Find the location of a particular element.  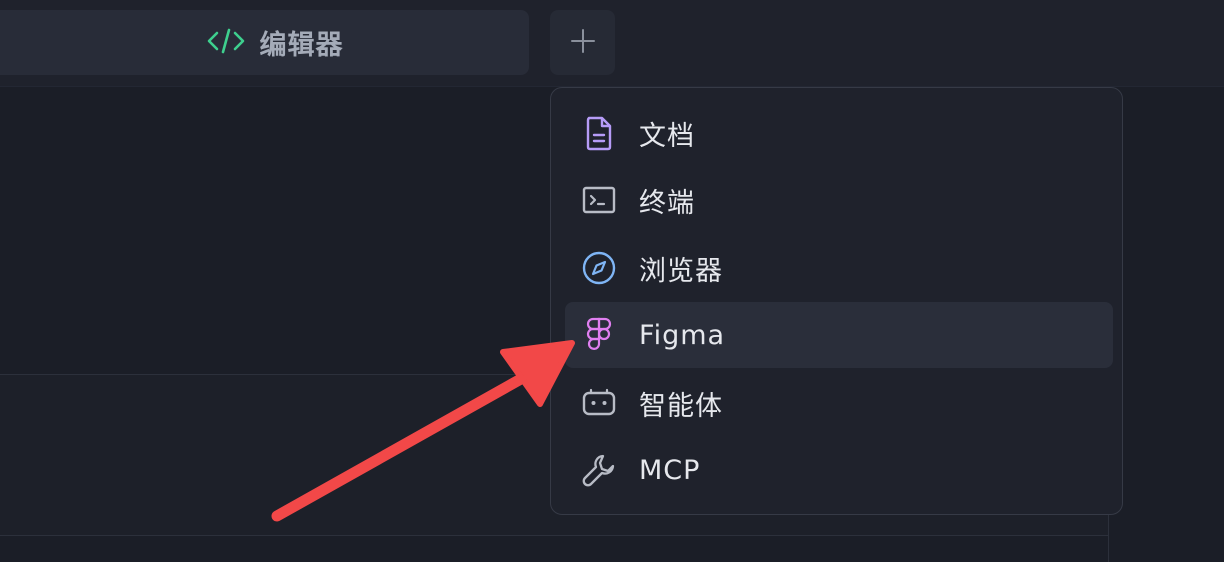

code-icon is located at coordinates (226, 43).